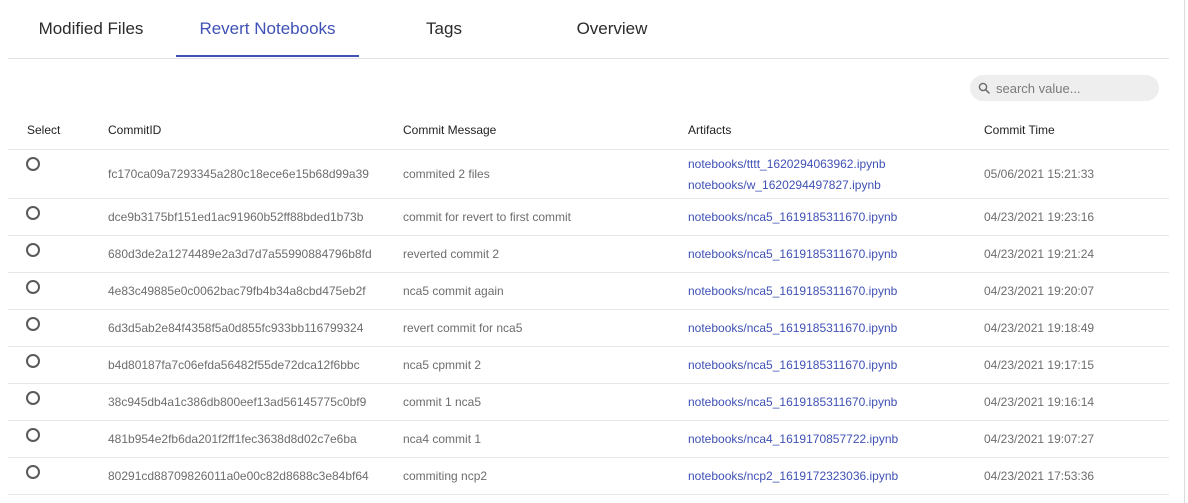 The width and height of the screenshot is (1188, 503). What do you see at coordinates (236, 328) in the screenshot?
I see `commit-id: 6d3d5ab2e84f4358f5a0d855fc933bb116799324` at bounding box center [236, 328].